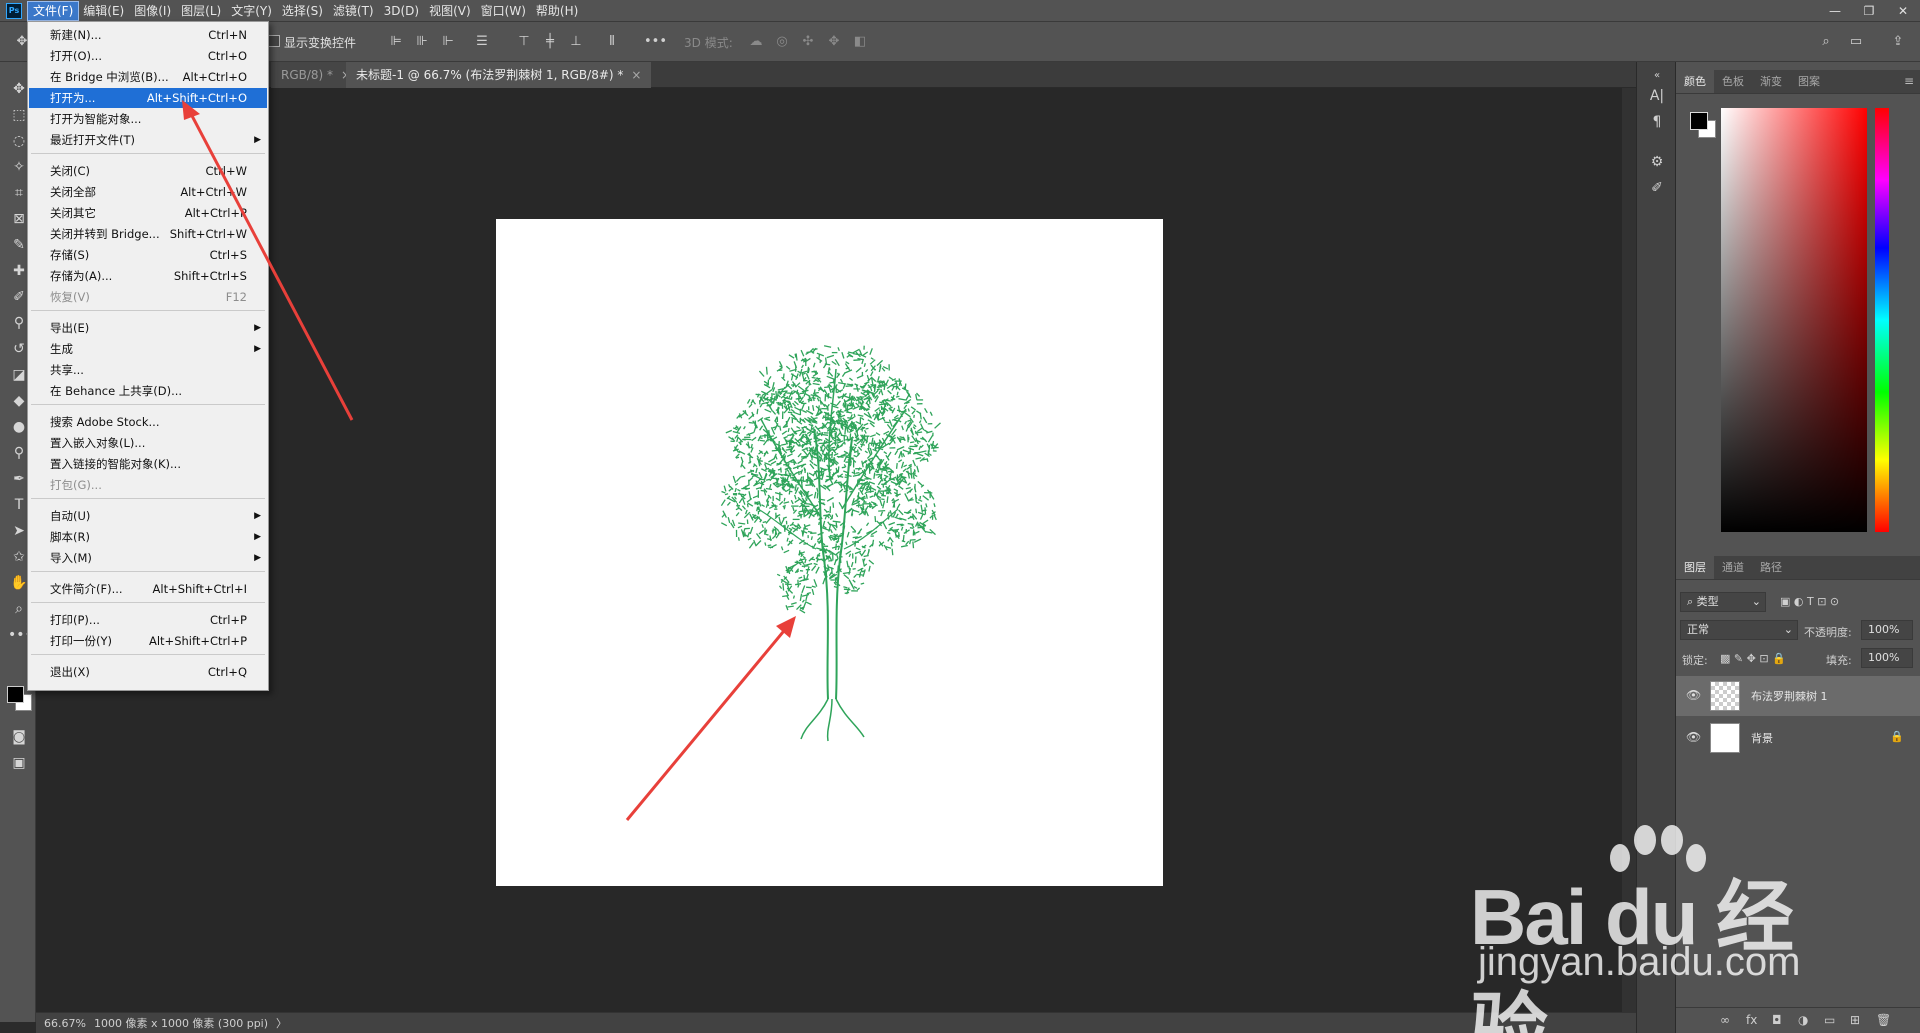 This screenshot has width=1920, height=1033. Describe the element at coordinates (148, 56) in the screenshot. I see `file-menu-item: 打开(O)... Ctrl+O` at that location.